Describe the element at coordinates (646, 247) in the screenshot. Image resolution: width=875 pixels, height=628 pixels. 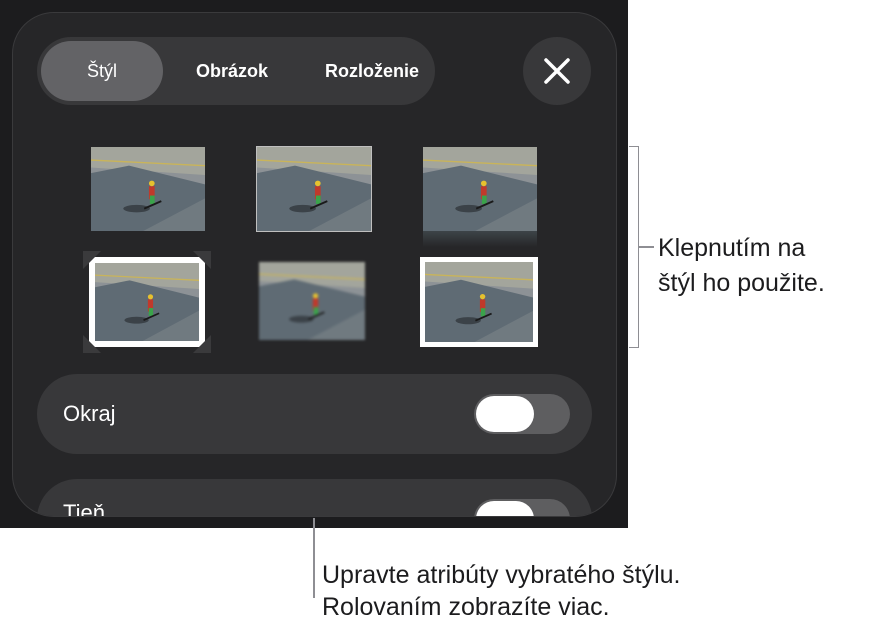
I see `styles-callout-line` at that location.